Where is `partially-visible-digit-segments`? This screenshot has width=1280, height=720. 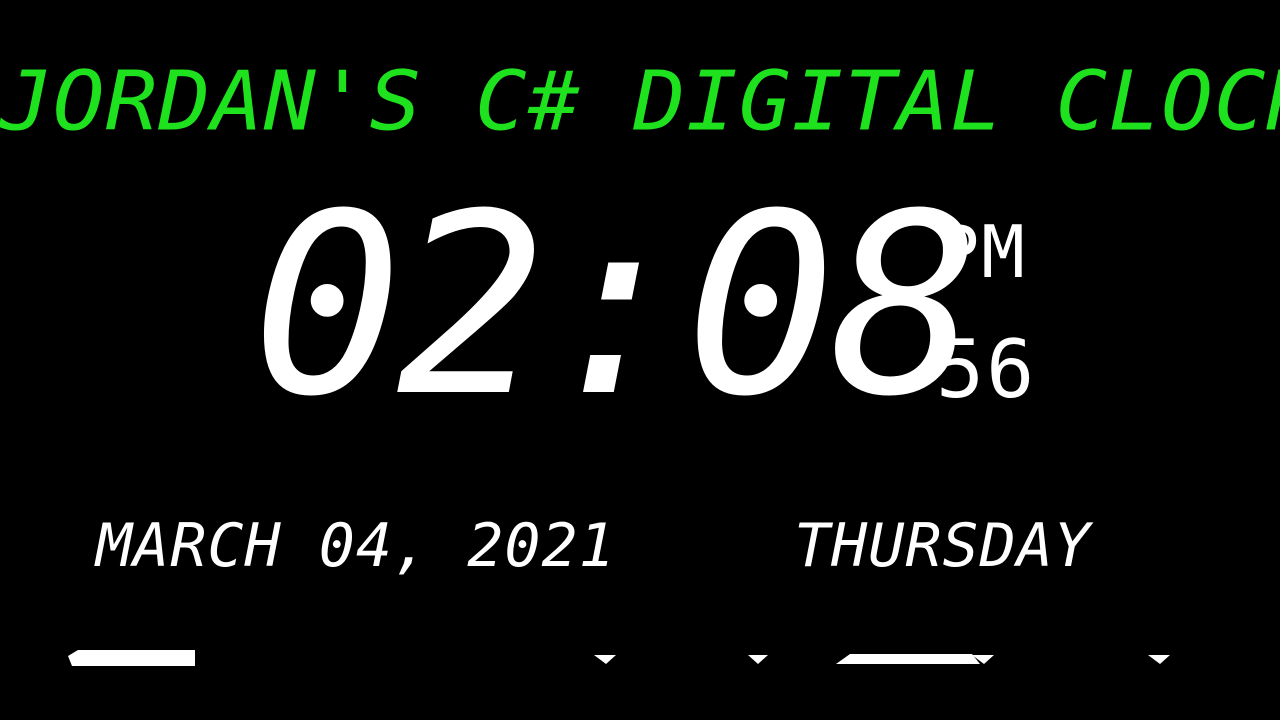 partially-visible-digit-segments is located at coordinates (640, 661).